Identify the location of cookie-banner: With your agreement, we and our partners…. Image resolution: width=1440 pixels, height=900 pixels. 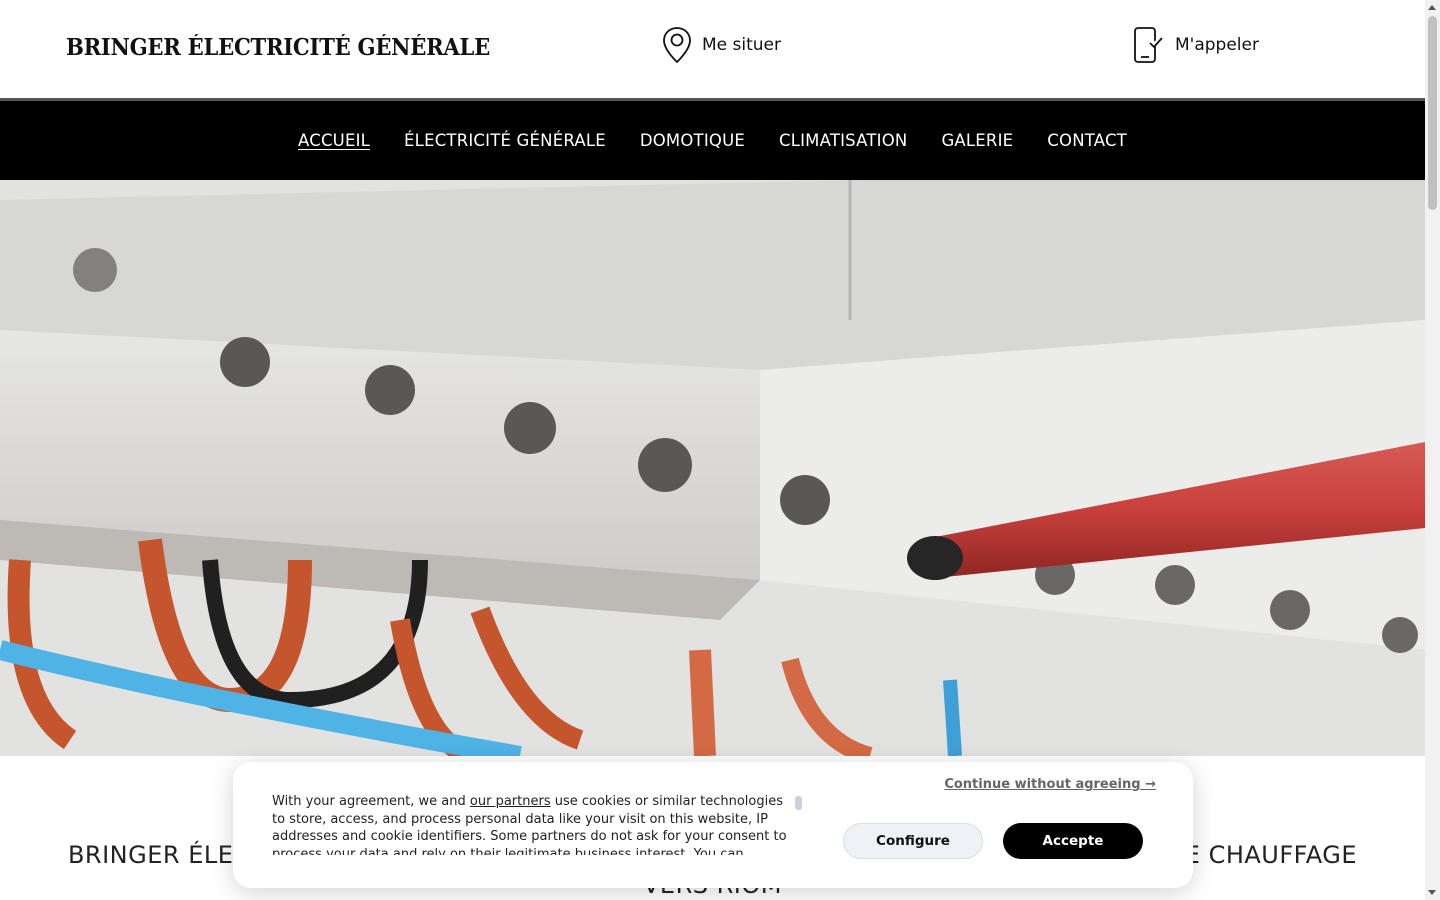
(713, 825).